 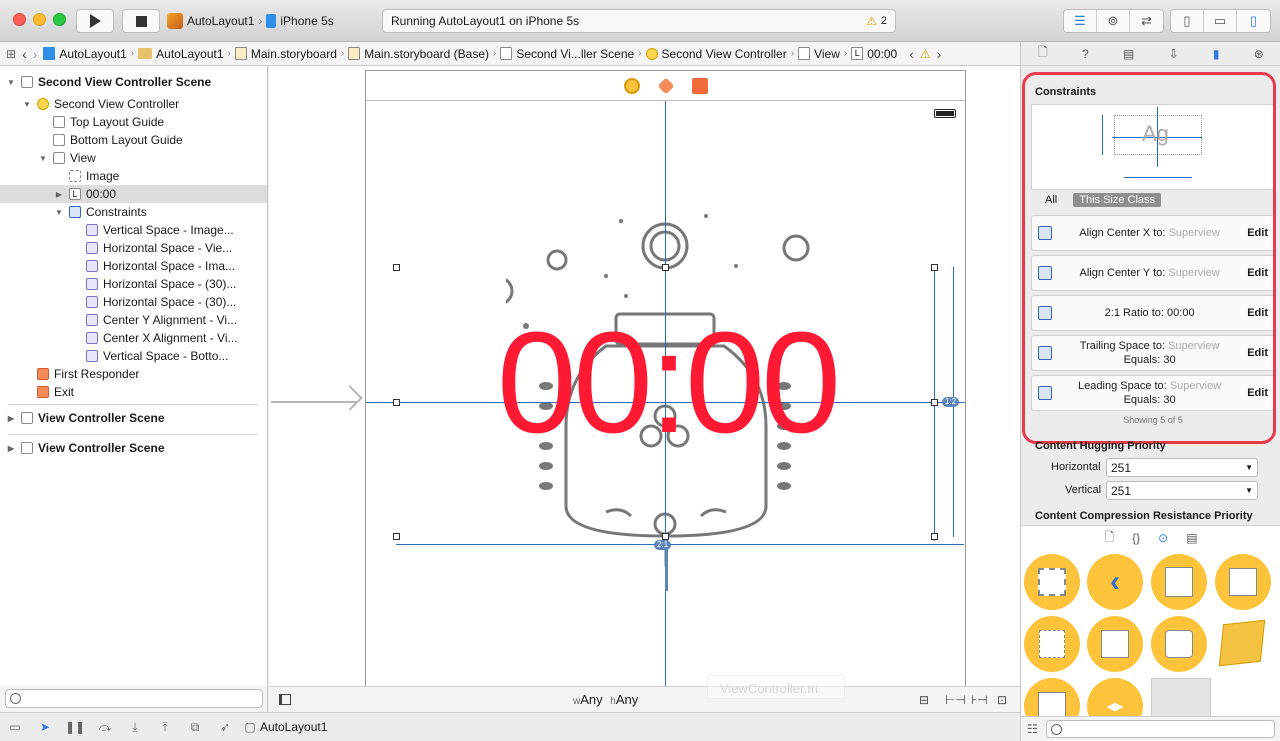 I want to click on debug-area-toggle-icon: ▭, so click(x=1220, y=21).